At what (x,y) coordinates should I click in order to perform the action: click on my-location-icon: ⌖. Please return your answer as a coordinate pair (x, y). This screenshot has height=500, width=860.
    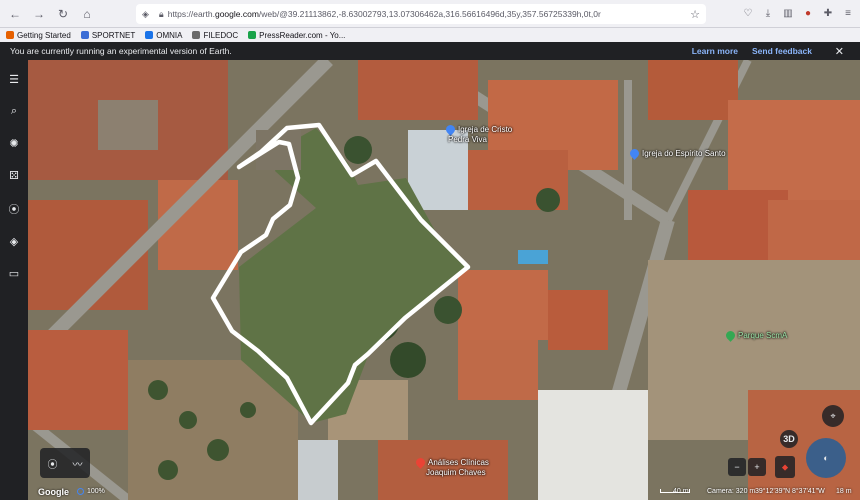
    Looking at the image, I should click on (833, 416).